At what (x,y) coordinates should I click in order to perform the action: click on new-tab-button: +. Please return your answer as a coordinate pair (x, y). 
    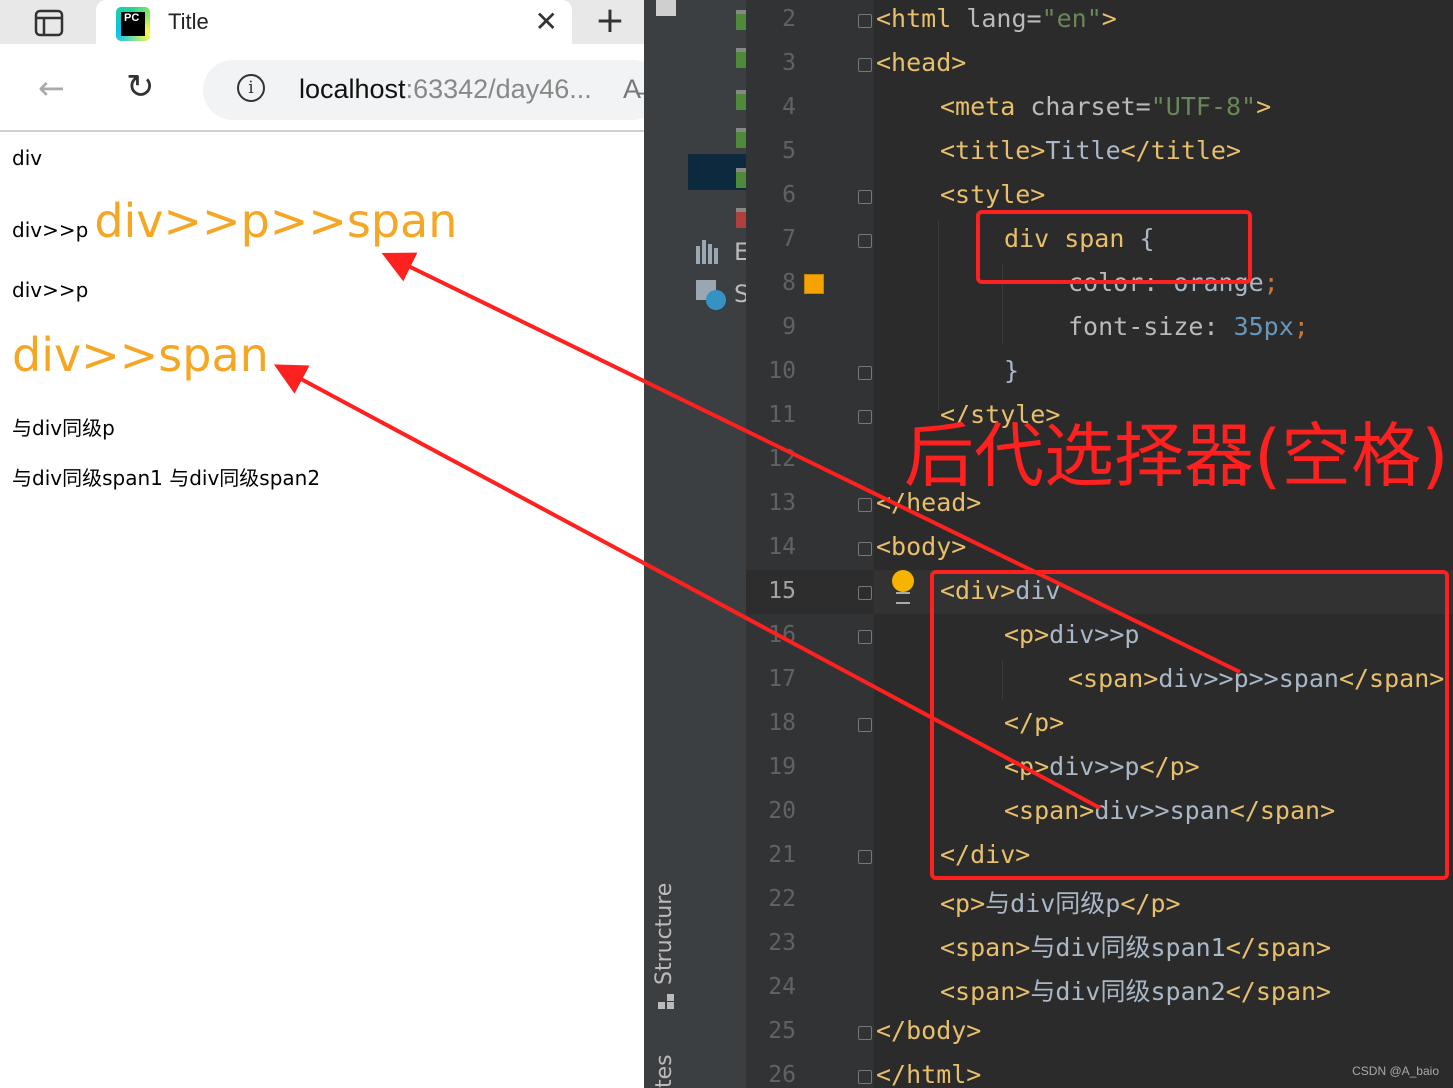
    Looking at the image, I should click on (610, 21).